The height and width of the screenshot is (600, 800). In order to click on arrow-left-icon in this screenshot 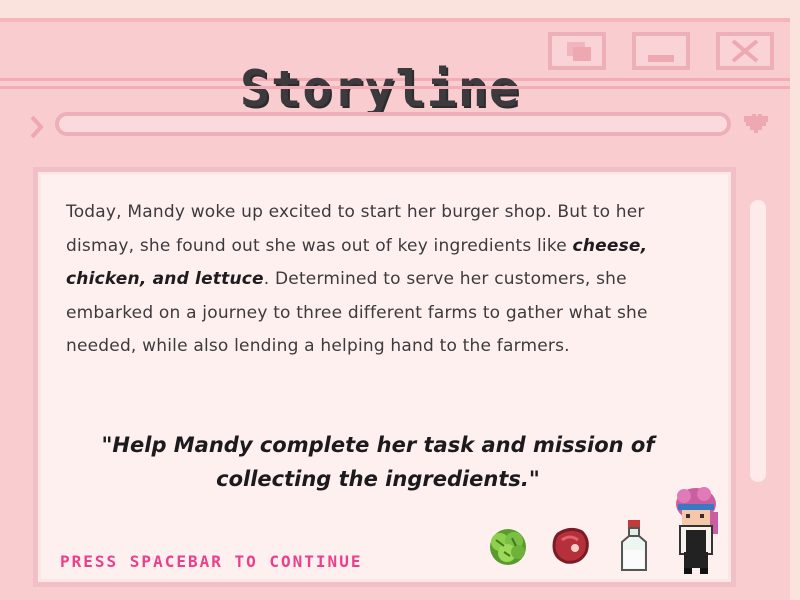, I will do `click(37, 127)`.